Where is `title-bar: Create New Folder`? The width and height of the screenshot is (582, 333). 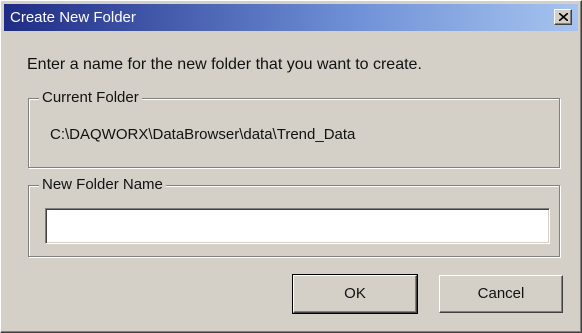
title-bar: Create New Folder is located at coordinates (291, 17).